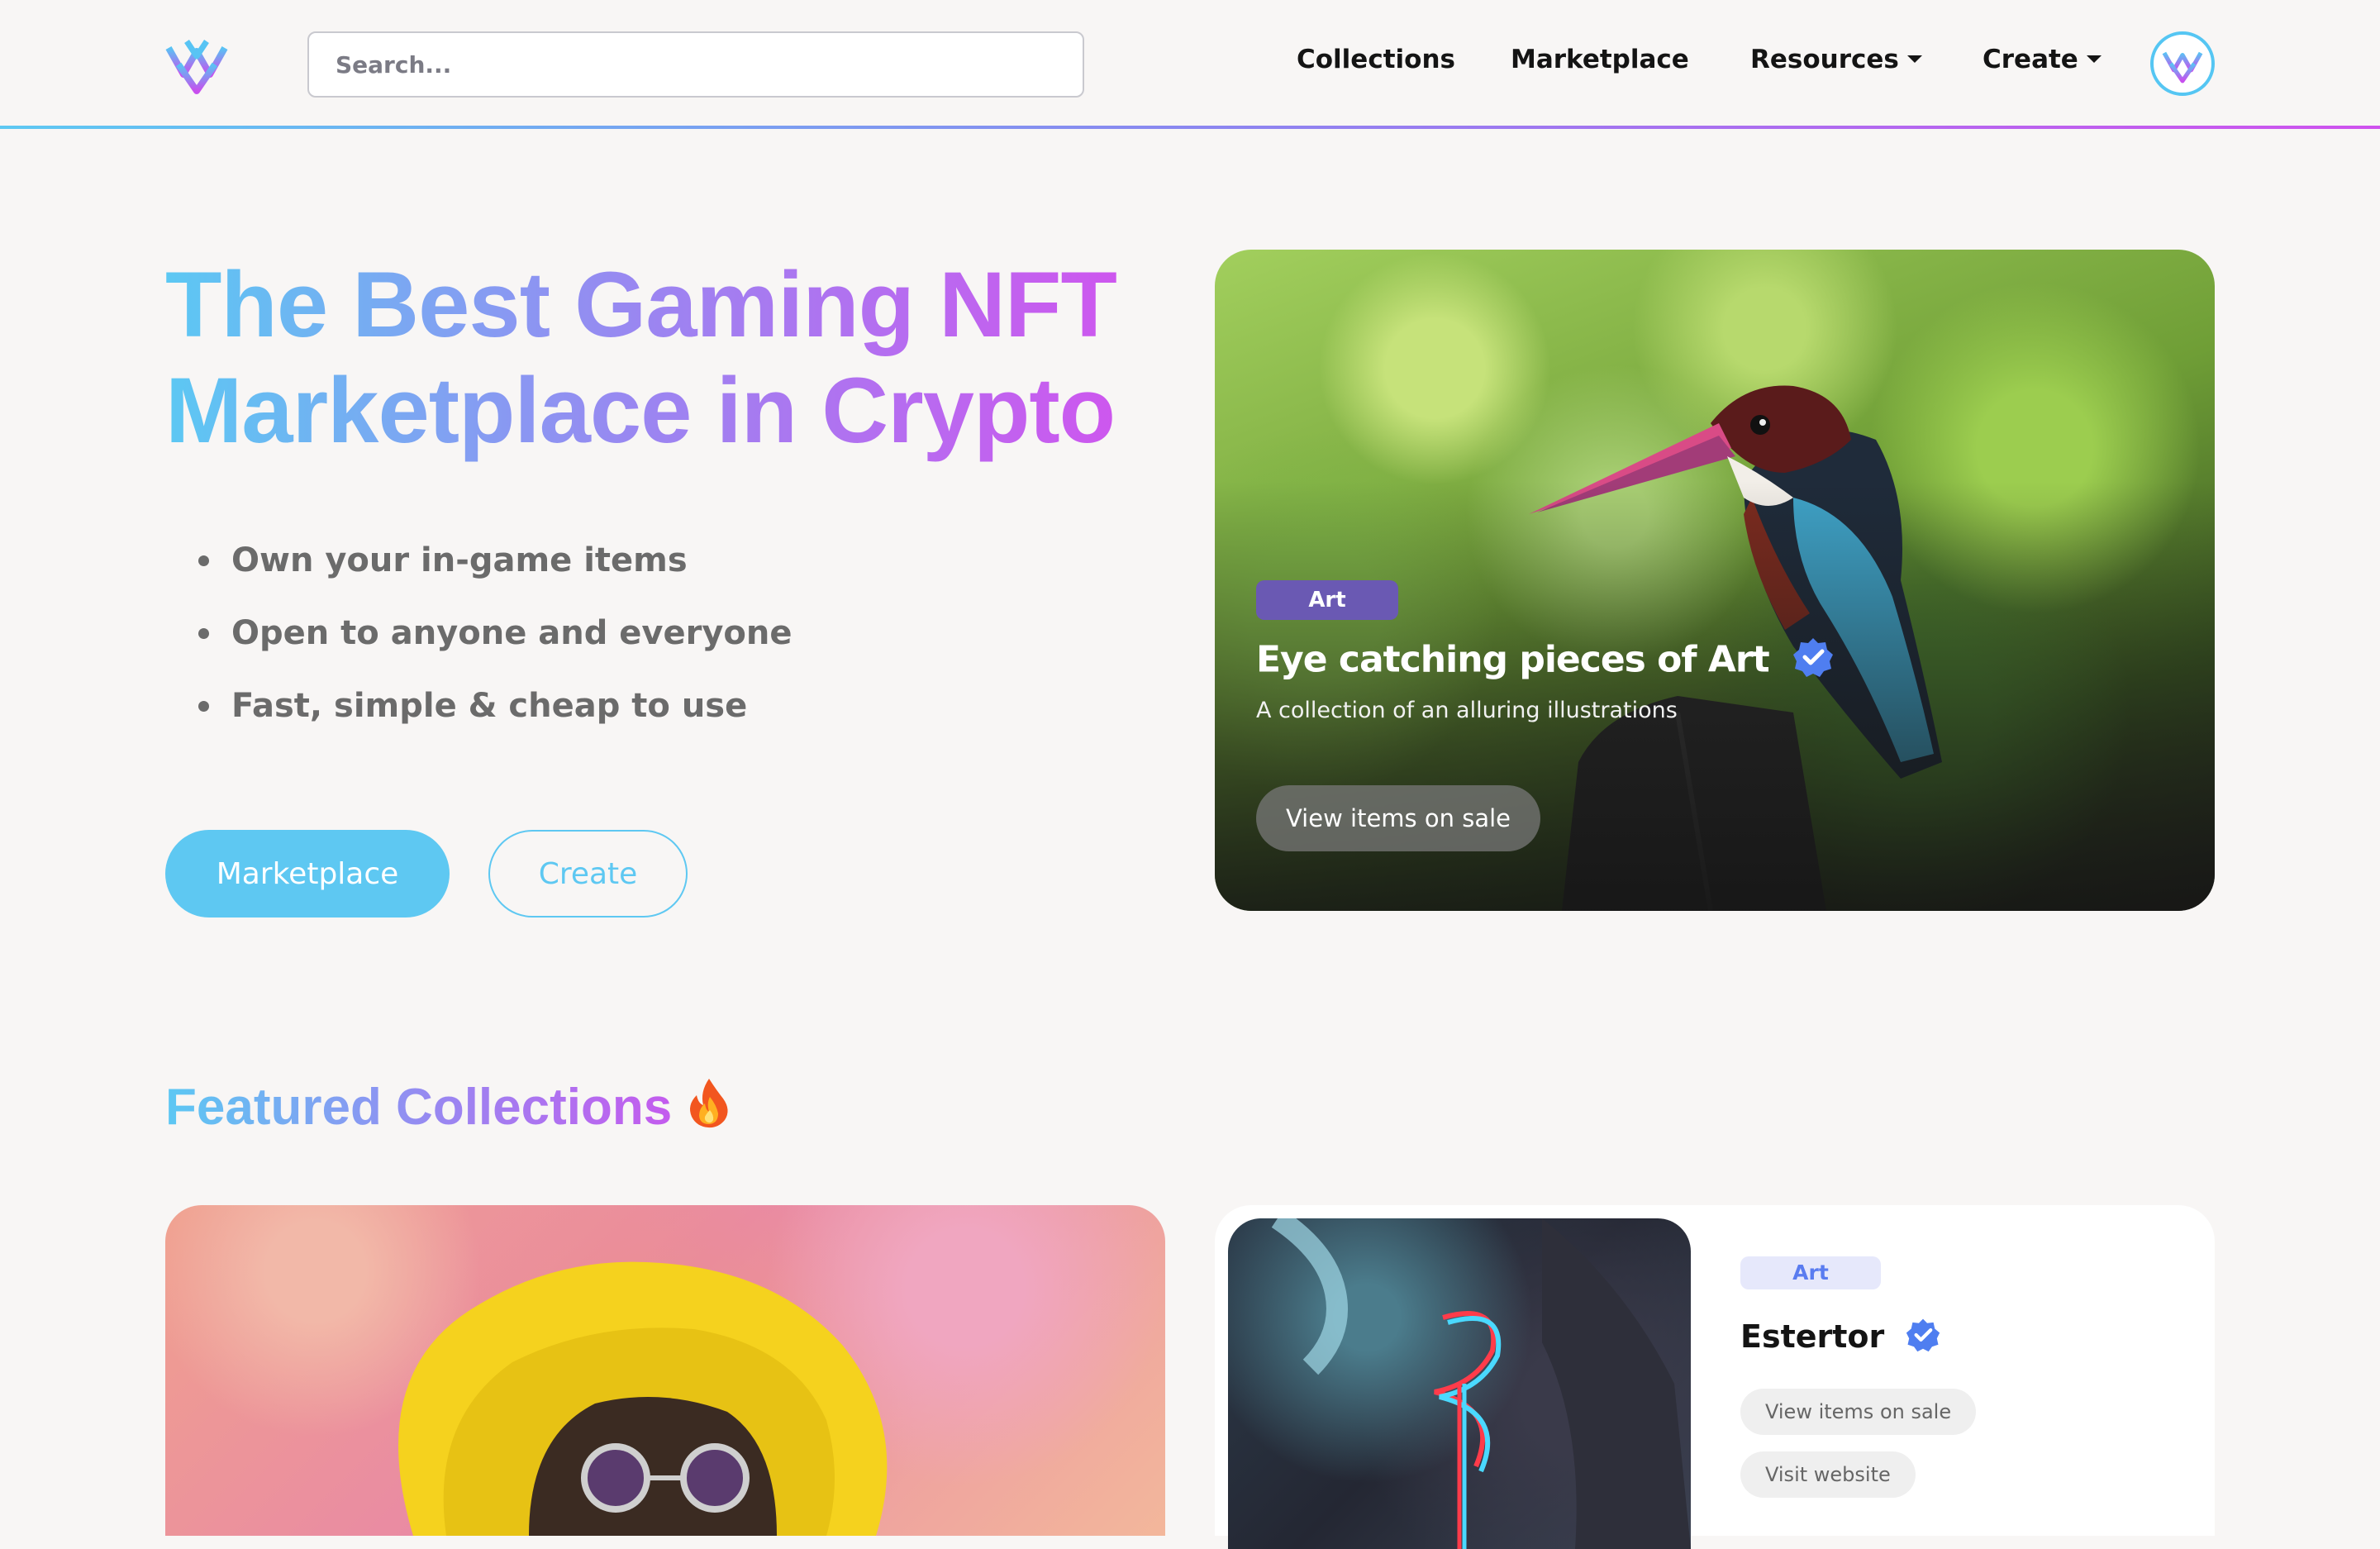  What do you see at coordinates (1190, 64) in the screenshot?
I see `top-navbar: Collections Marketplace Resources Create` at bounding box center [1190, 64].